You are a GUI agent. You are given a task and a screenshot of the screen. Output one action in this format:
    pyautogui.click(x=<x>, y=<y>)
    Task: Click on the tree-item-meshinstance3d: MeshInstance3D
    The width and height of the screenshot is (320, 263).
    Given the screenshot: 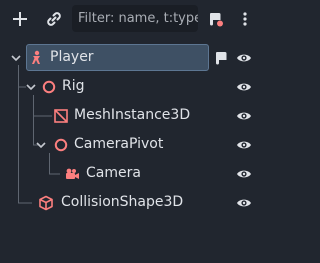 What is the action you would take?
    pyautogui.click(x=134, y=115)
    